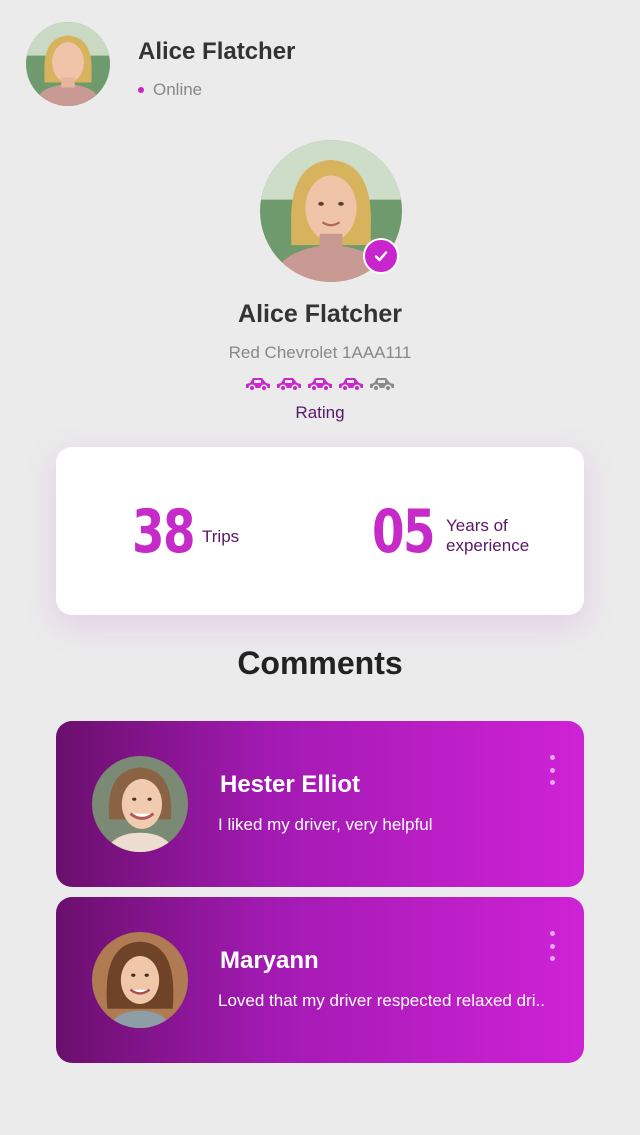  What do you see at coordinates (320, 314) in the screenshot?
I see `profile-name: Alice Flatcher` at bounding box center [320, 314].